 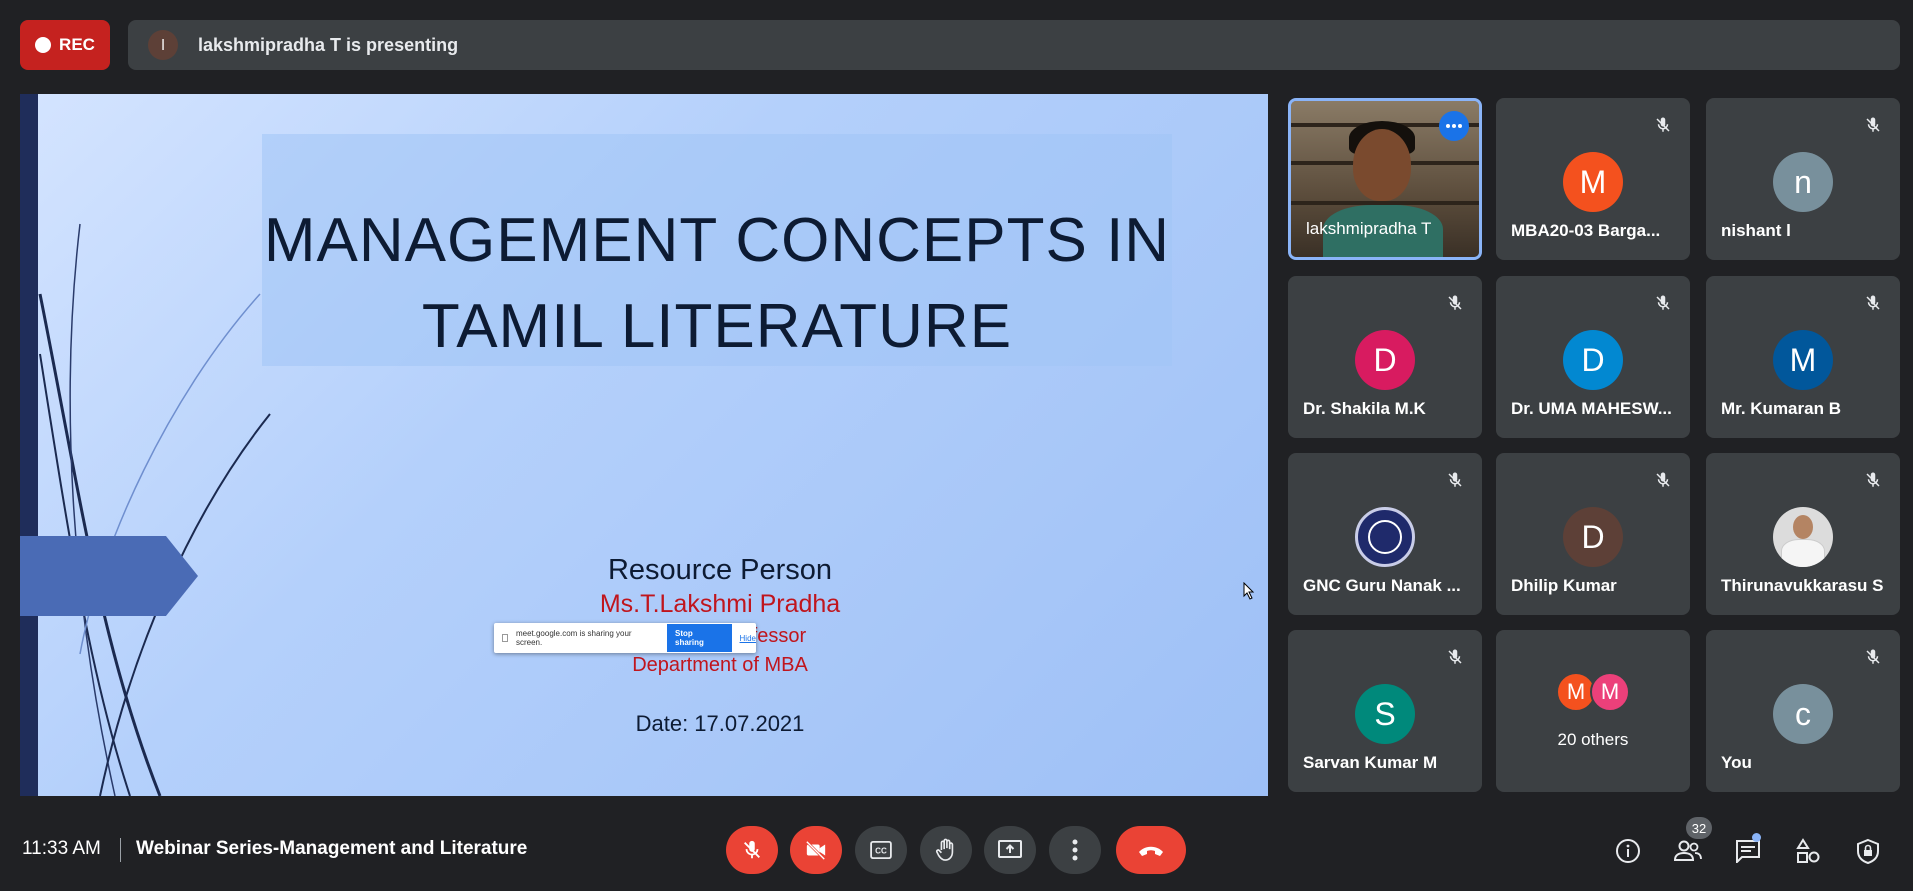 I want to click on camera-off-icon, so click(x=815, y=850).